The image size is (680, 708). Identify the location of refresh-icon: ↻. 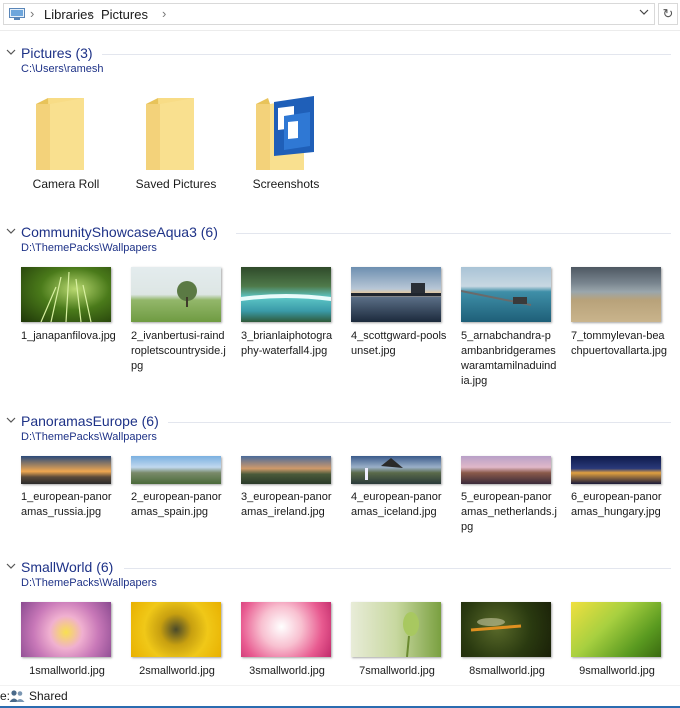
(668, 13).